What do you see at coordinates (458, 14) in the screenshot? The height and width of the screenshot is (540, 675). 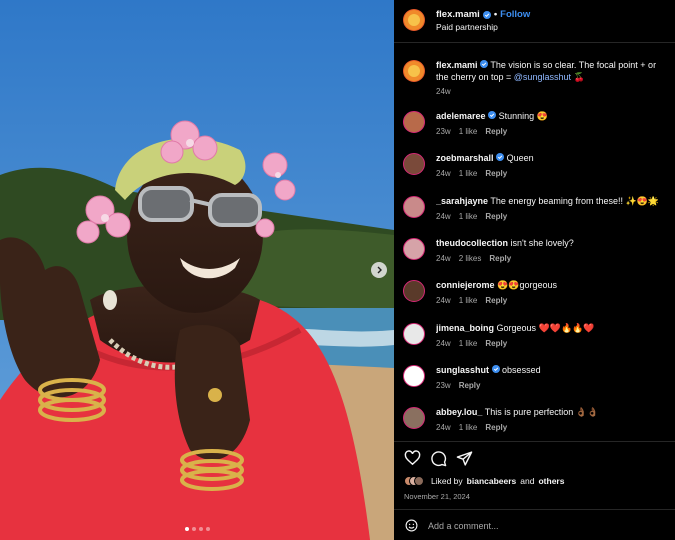 I see `author-username: flex.mami` at bounding box center [458, 14].